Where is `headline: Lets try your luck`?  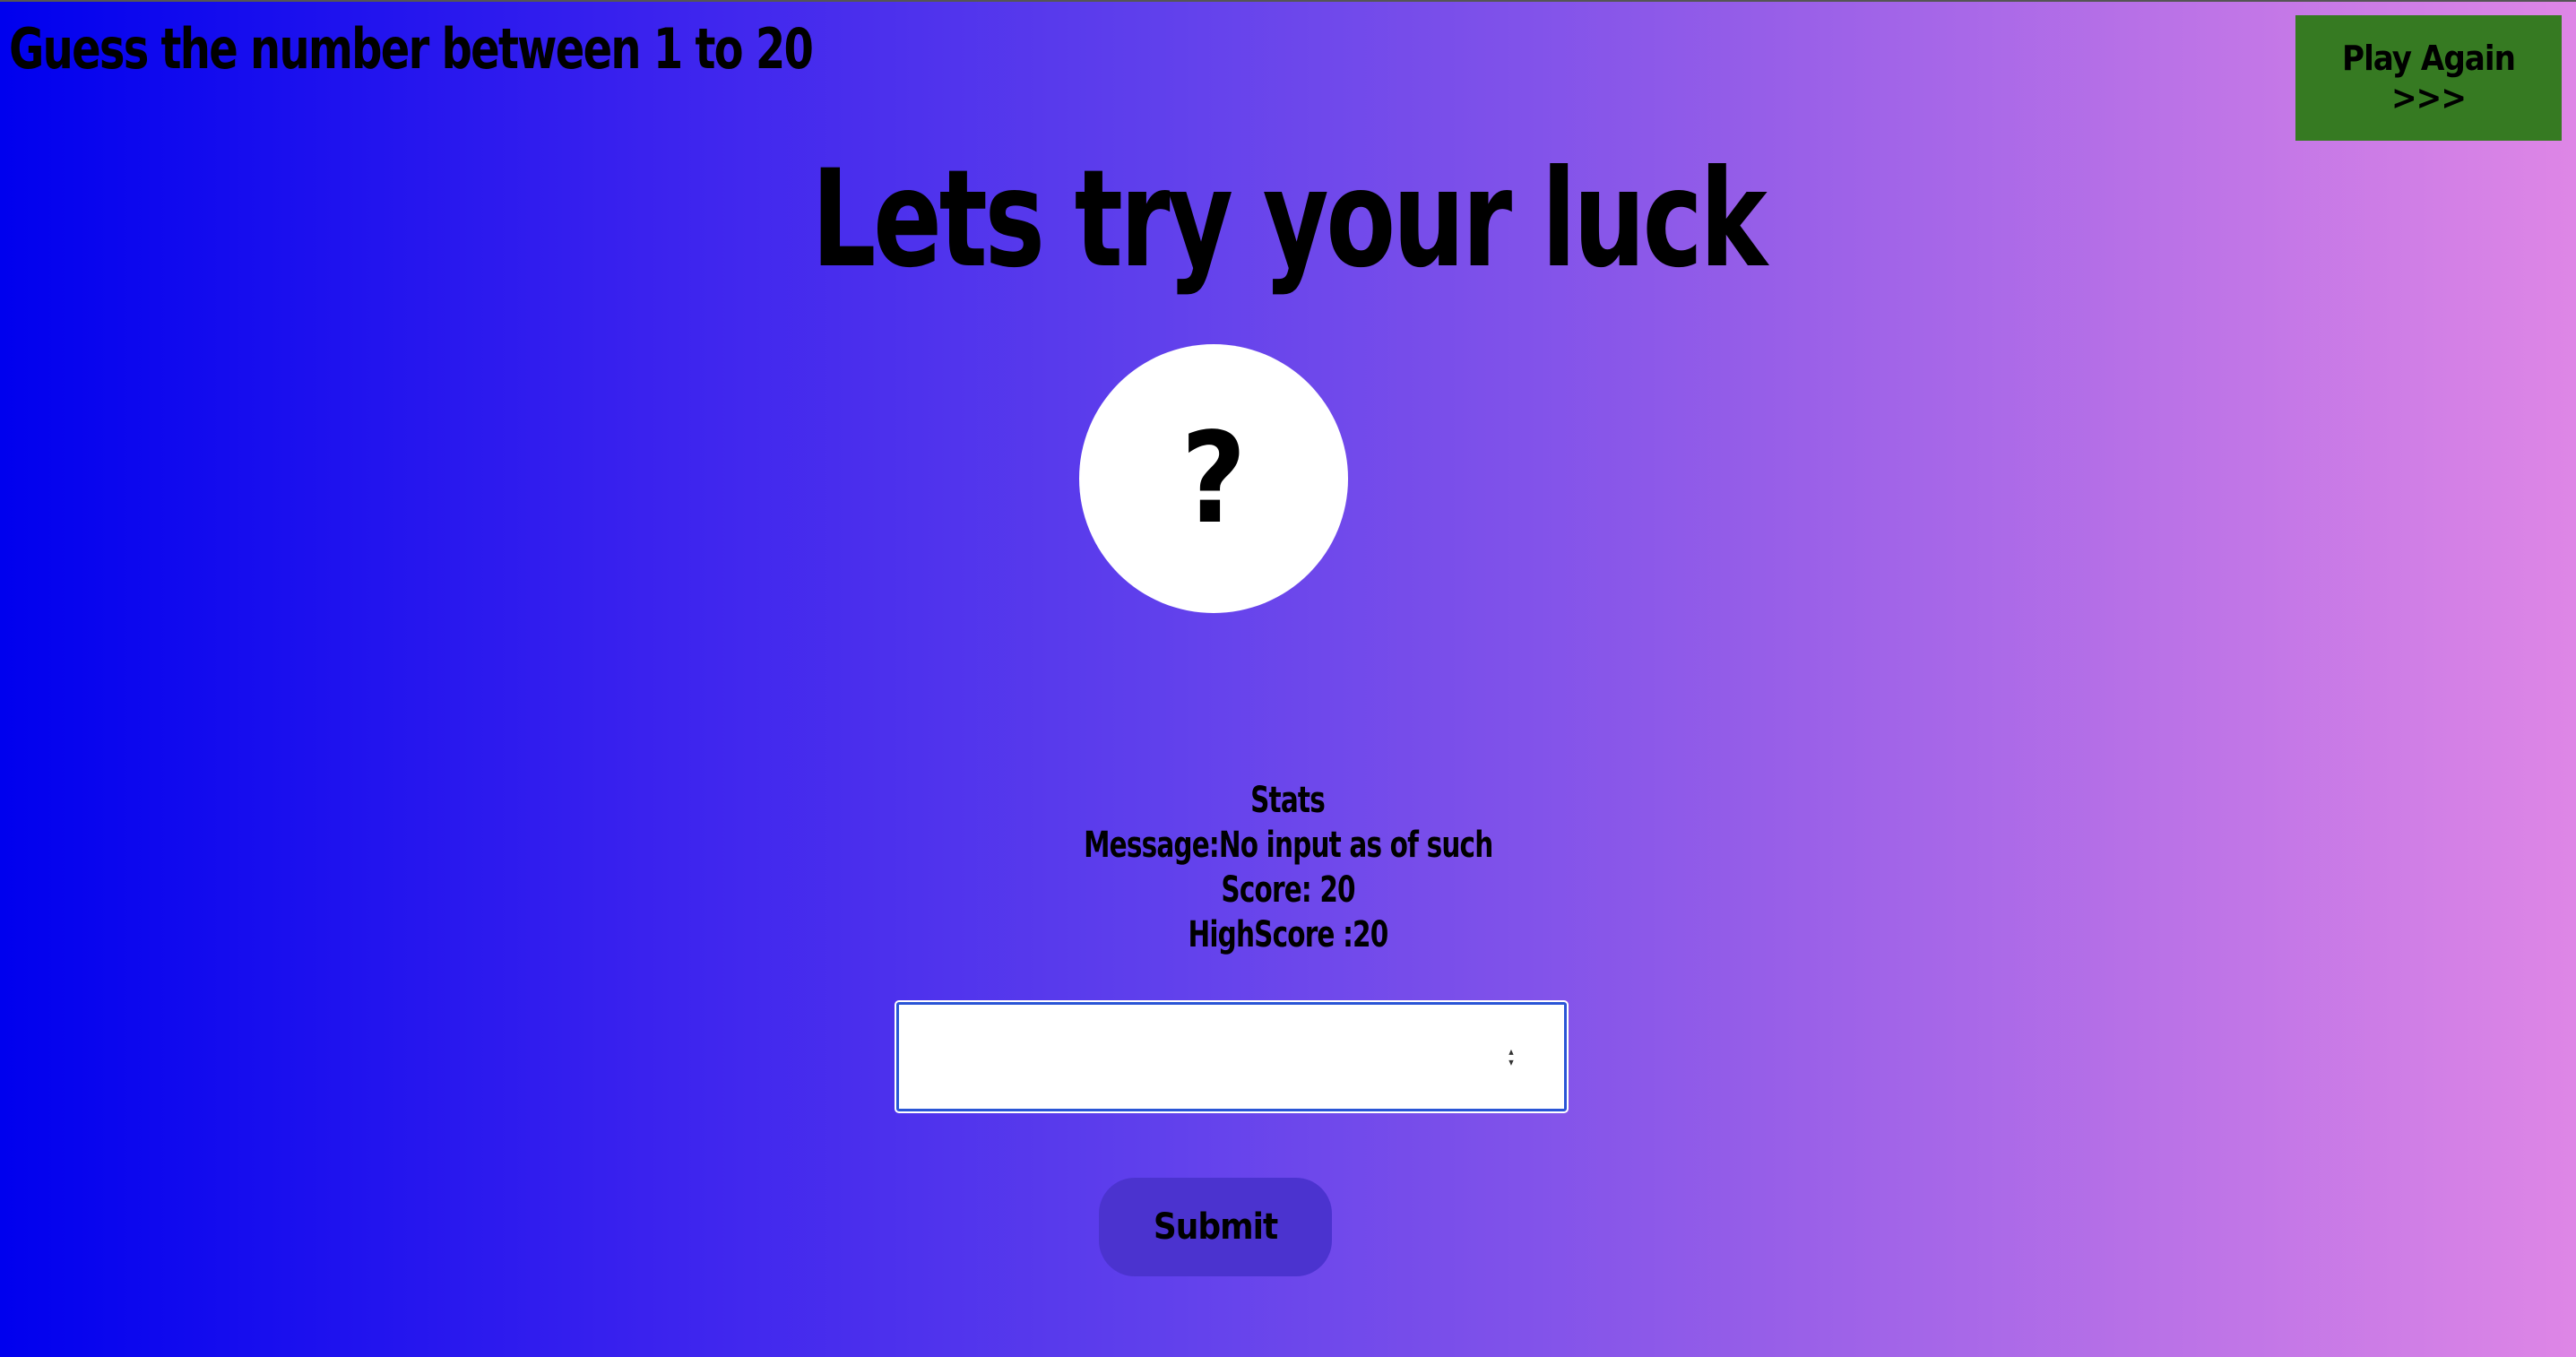 headline: Lets try your luck is located at coordinates (1288, 219).